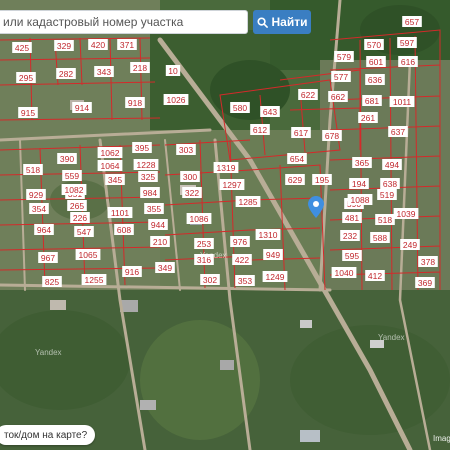 Image resolution: width=450 pixels, height=450 pixels. What do you see at coordinates (425, 282) in the screenshot?
I see `parcel-number-label: 369` at bounding box center [425, 282].